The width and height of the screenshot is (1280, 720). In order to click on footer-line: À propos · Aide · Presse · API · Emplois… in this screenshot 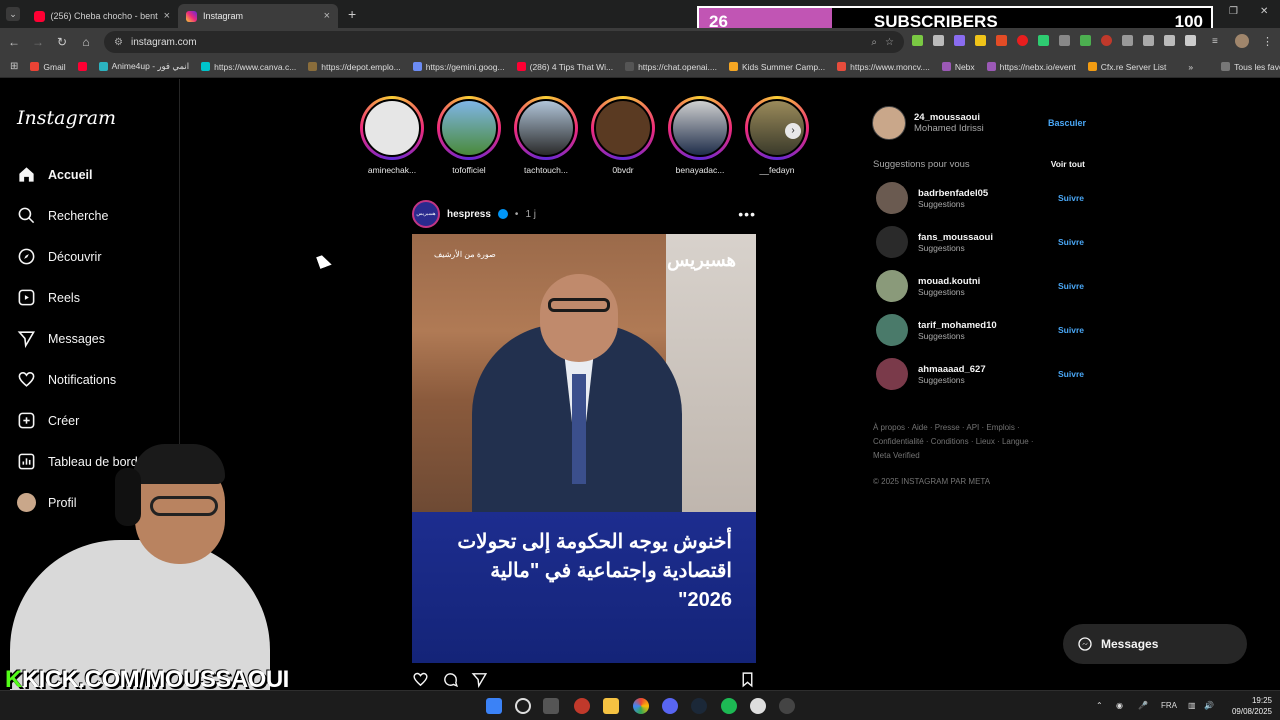, I will do `click(963, 428)`.